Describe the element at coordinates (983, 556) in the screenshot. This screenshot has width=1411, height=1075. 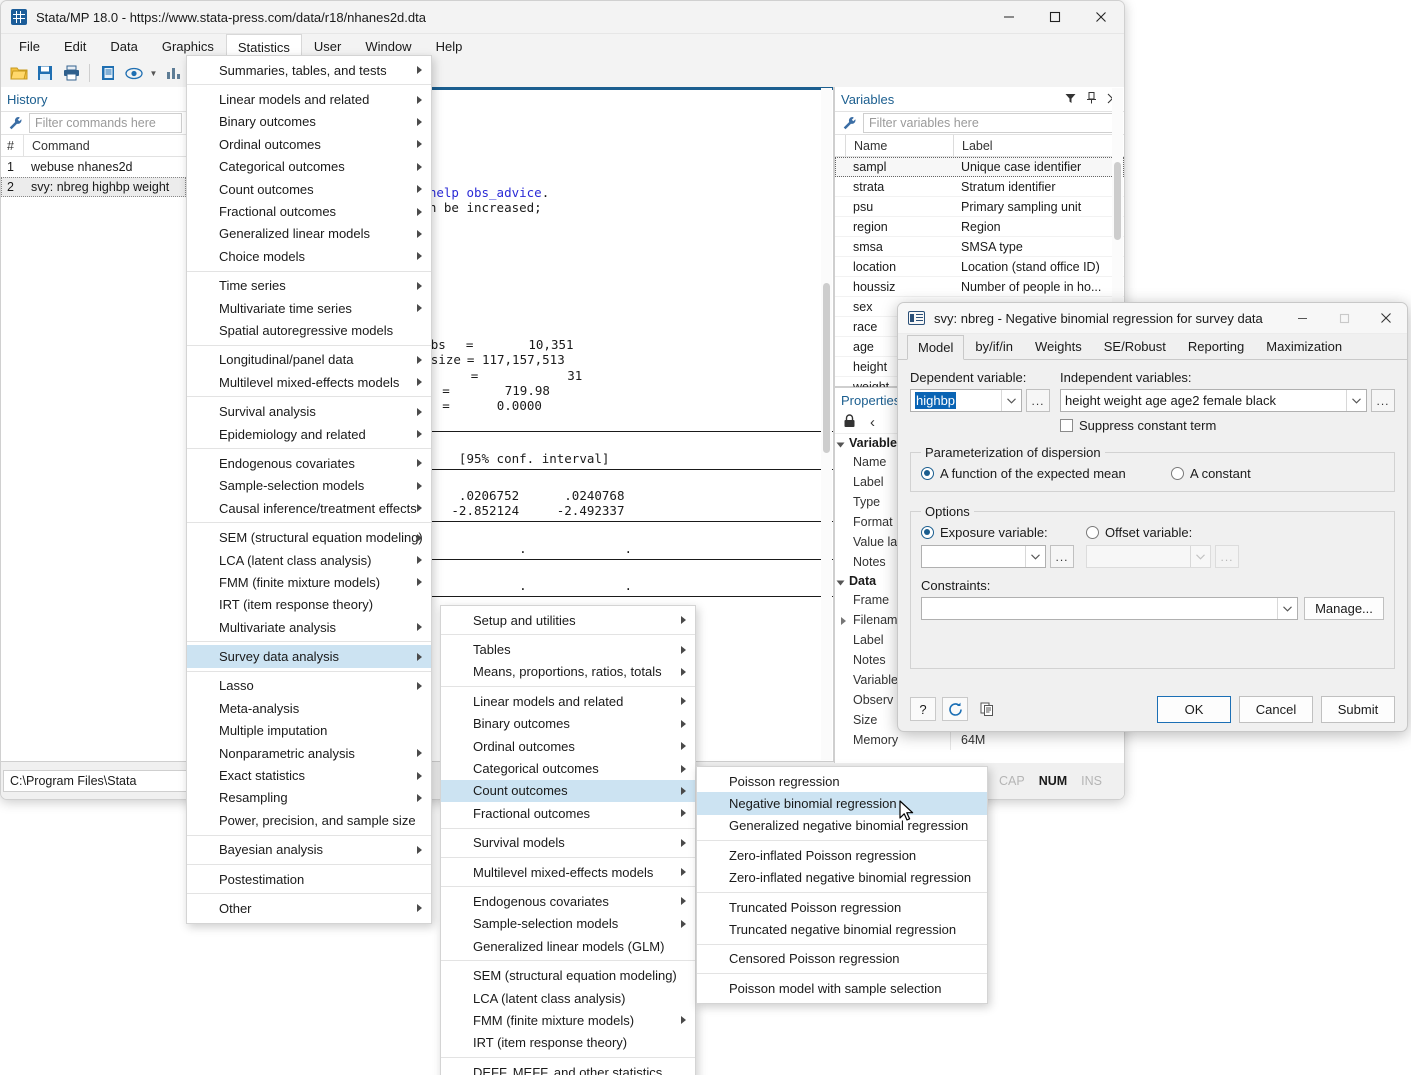
I see `exposure-variable-combo` at that location.